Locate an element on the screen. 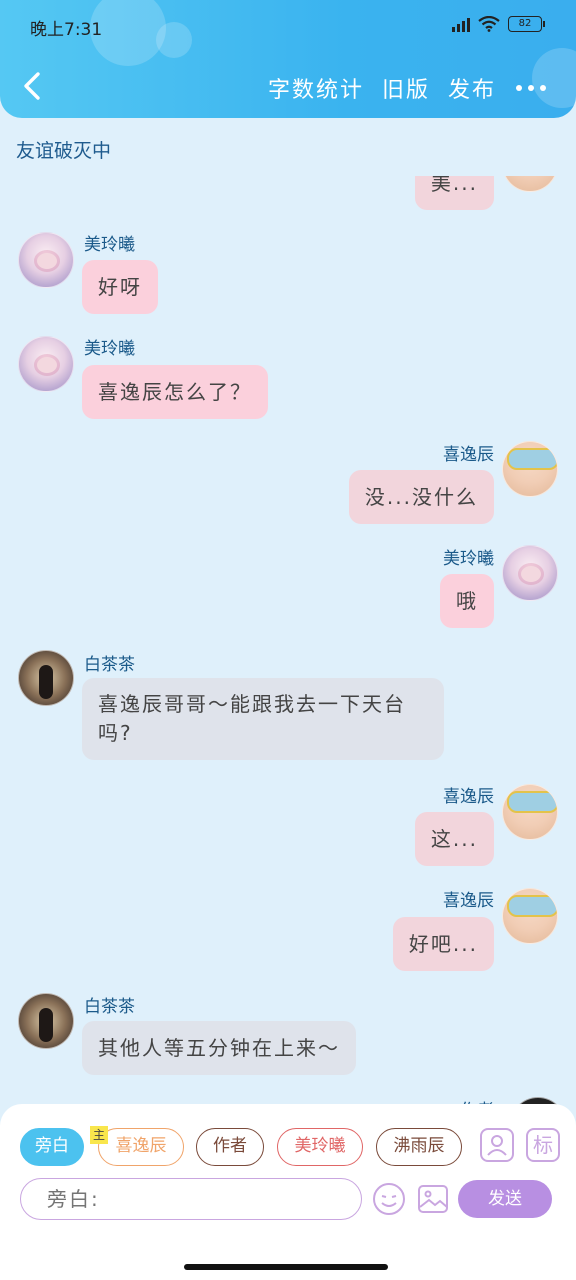 Image resolution: width=576 pixels, height=1280 pixels. role-chip-author: 作者 is located at coordinates (230, 1147).